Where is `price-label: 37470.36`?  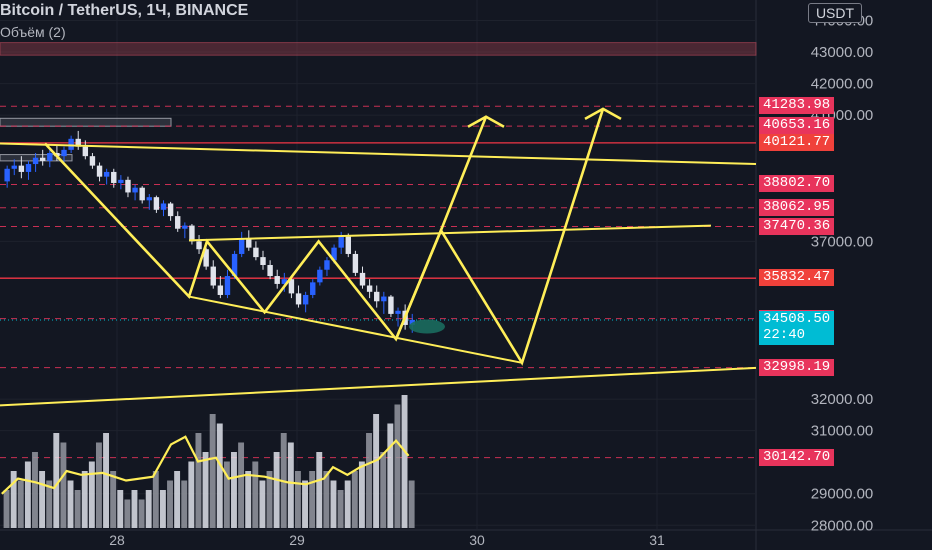 price-label: 37470.36 is located at coordinates (797, 226).